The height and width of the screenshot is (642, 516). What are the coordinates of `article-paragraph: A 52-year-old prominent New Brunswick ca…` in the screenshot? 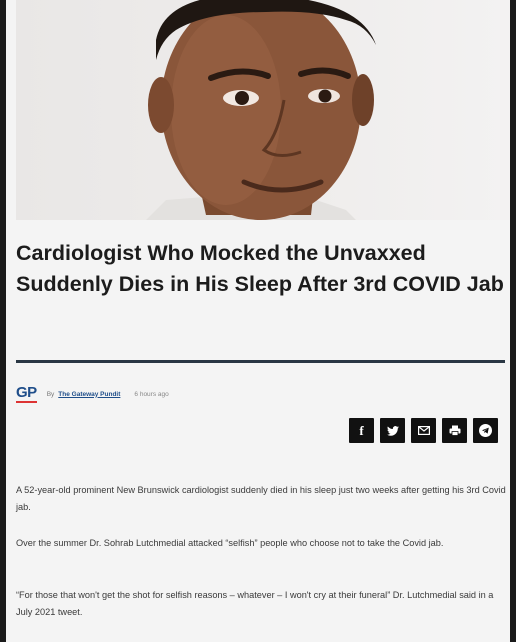 It's located at (261, 498).